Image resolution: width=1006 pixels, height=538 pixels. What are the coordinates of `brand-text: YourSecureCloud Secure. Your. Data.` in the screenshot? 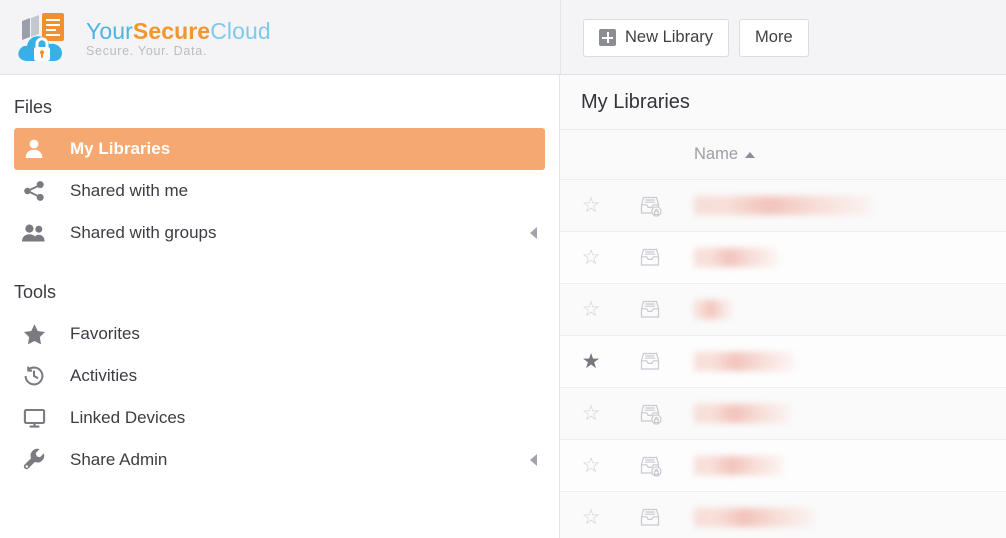 It's located at (178, 38).